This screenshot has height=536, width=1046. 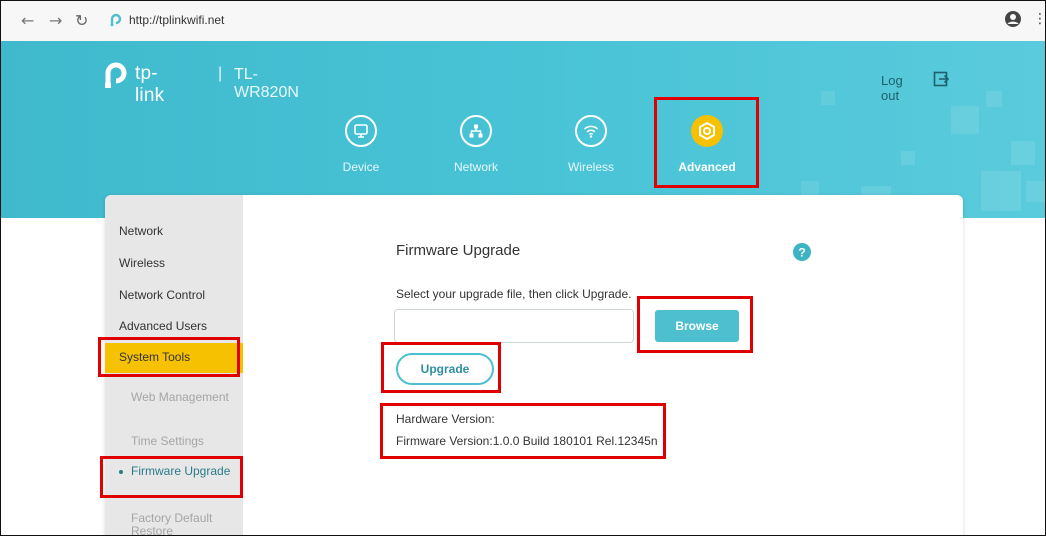 What do you see at coordinates (476, 131) in the screenshot?
I see `network-icon` at bounding box center [476, 131].